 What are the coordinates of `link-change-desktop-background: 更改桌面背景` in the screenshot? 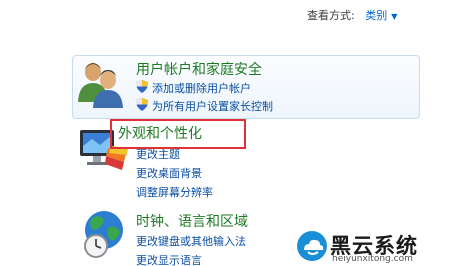 It's located at (169, 173).